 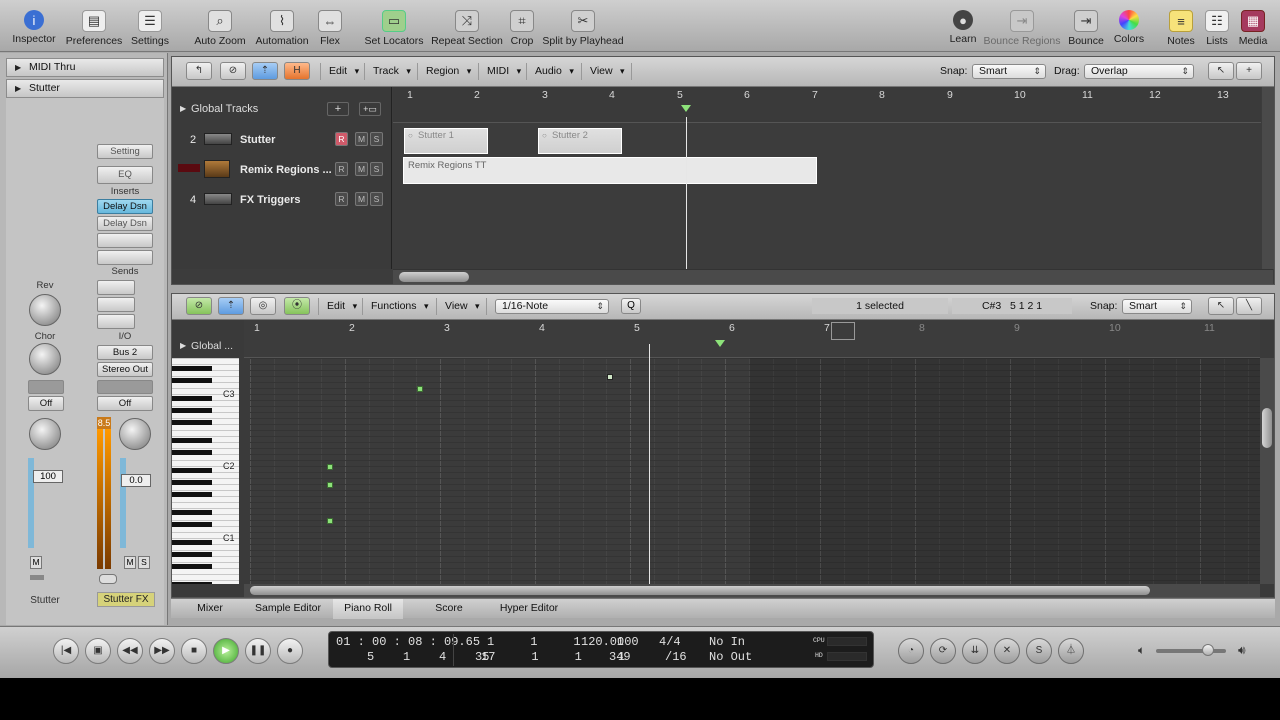 I want to click on pause-icon: ❚❚, so click(x=258, y=651).